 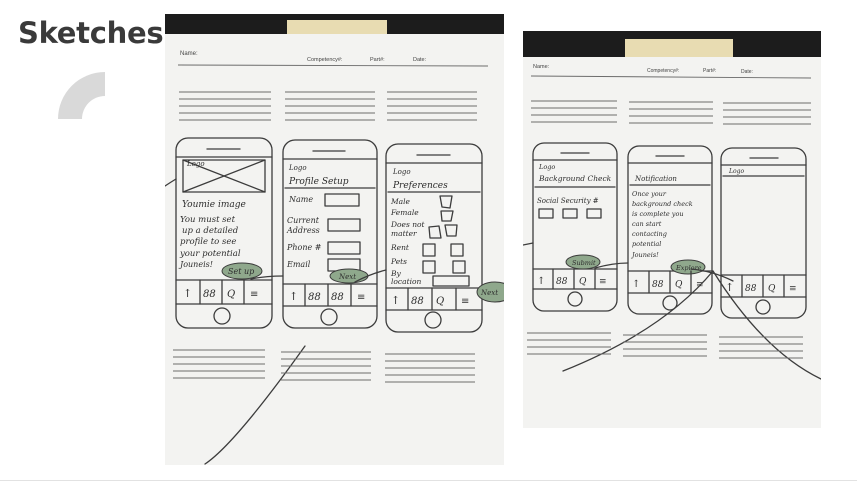 I want to click on phone-3-line-8: location, so click(x=406, y=281).